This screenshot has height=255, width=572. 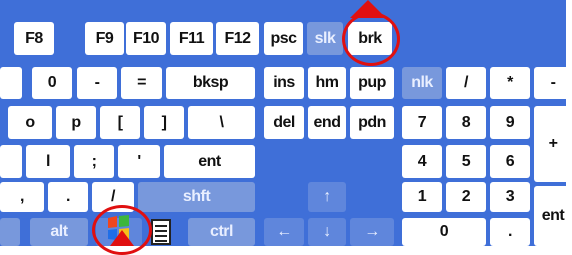 I want to click on key-end: end, so click(x=327, y=122).